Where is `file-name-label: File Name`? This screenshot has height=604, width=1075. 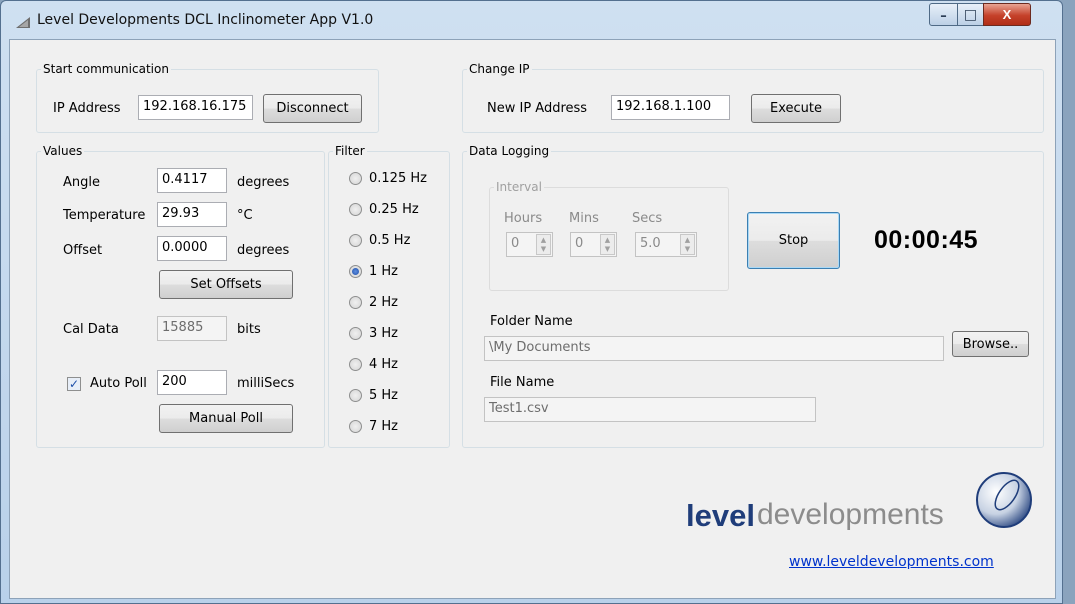 file-name-label: File Name is located at coordinates (522, 382).